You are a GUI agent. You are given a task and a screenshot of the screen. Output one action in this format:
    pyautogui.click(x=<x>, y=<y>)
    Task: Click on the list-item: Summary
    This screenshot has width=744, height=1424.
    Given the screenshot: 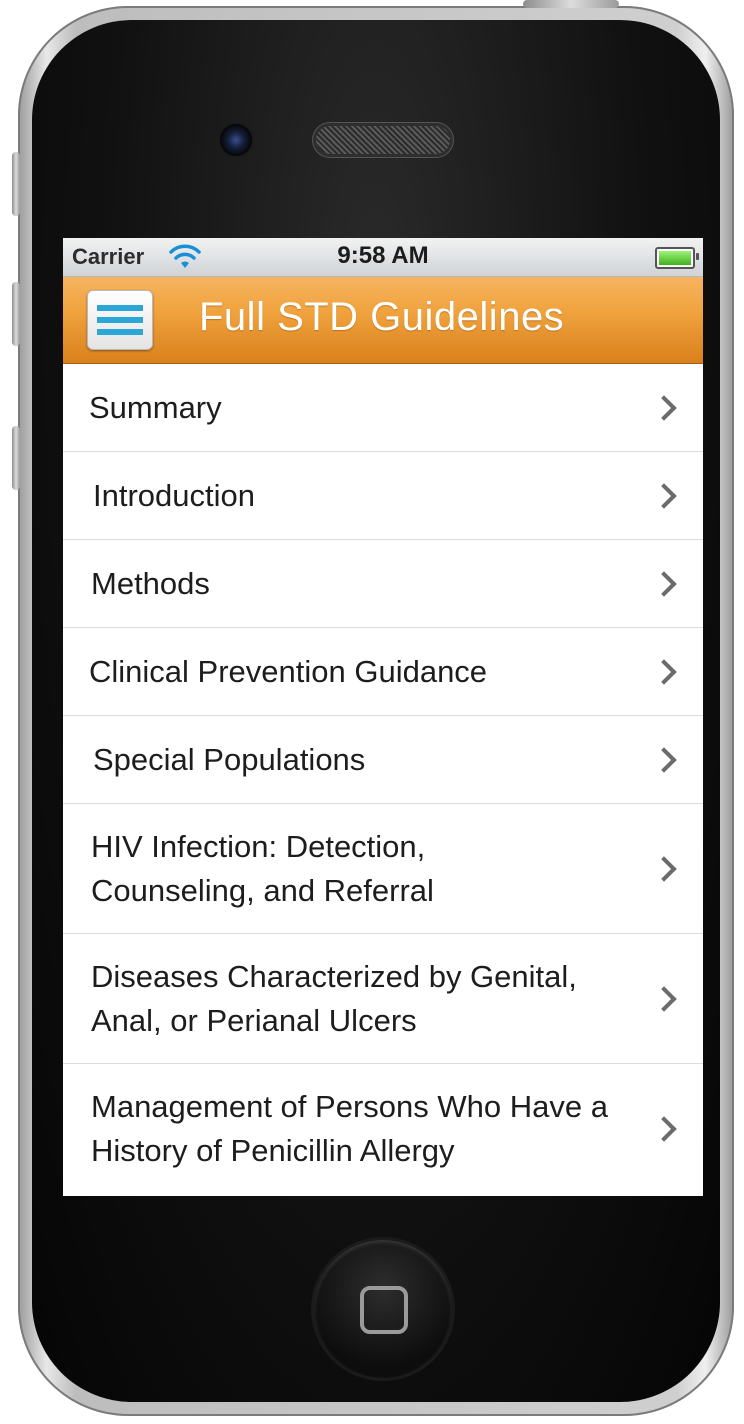 What is the action you would take?
    pyautogui.click(x=383, y=408)
    